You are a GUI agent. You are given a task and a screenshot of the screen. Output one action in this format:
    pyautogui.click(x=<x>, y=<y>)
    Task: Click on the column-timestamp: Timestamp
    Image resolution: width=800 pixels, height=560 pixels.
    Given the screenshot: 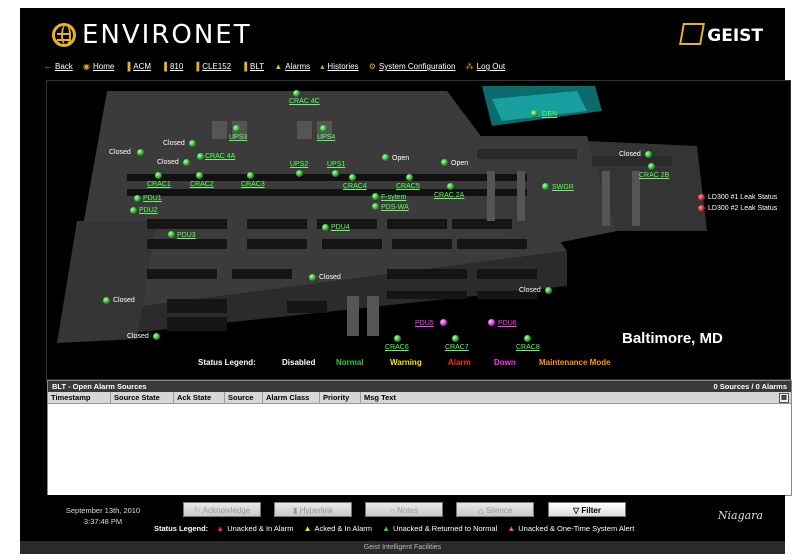 What is the action you would take?
    pyautogui.click(x=79, y=397)
    